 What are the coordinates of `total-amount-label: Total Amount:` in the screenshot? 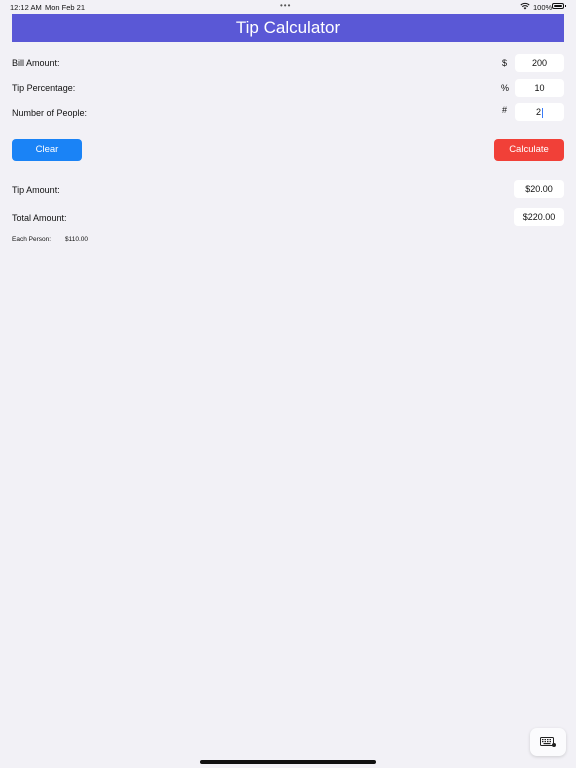 It's located at (39, 218).